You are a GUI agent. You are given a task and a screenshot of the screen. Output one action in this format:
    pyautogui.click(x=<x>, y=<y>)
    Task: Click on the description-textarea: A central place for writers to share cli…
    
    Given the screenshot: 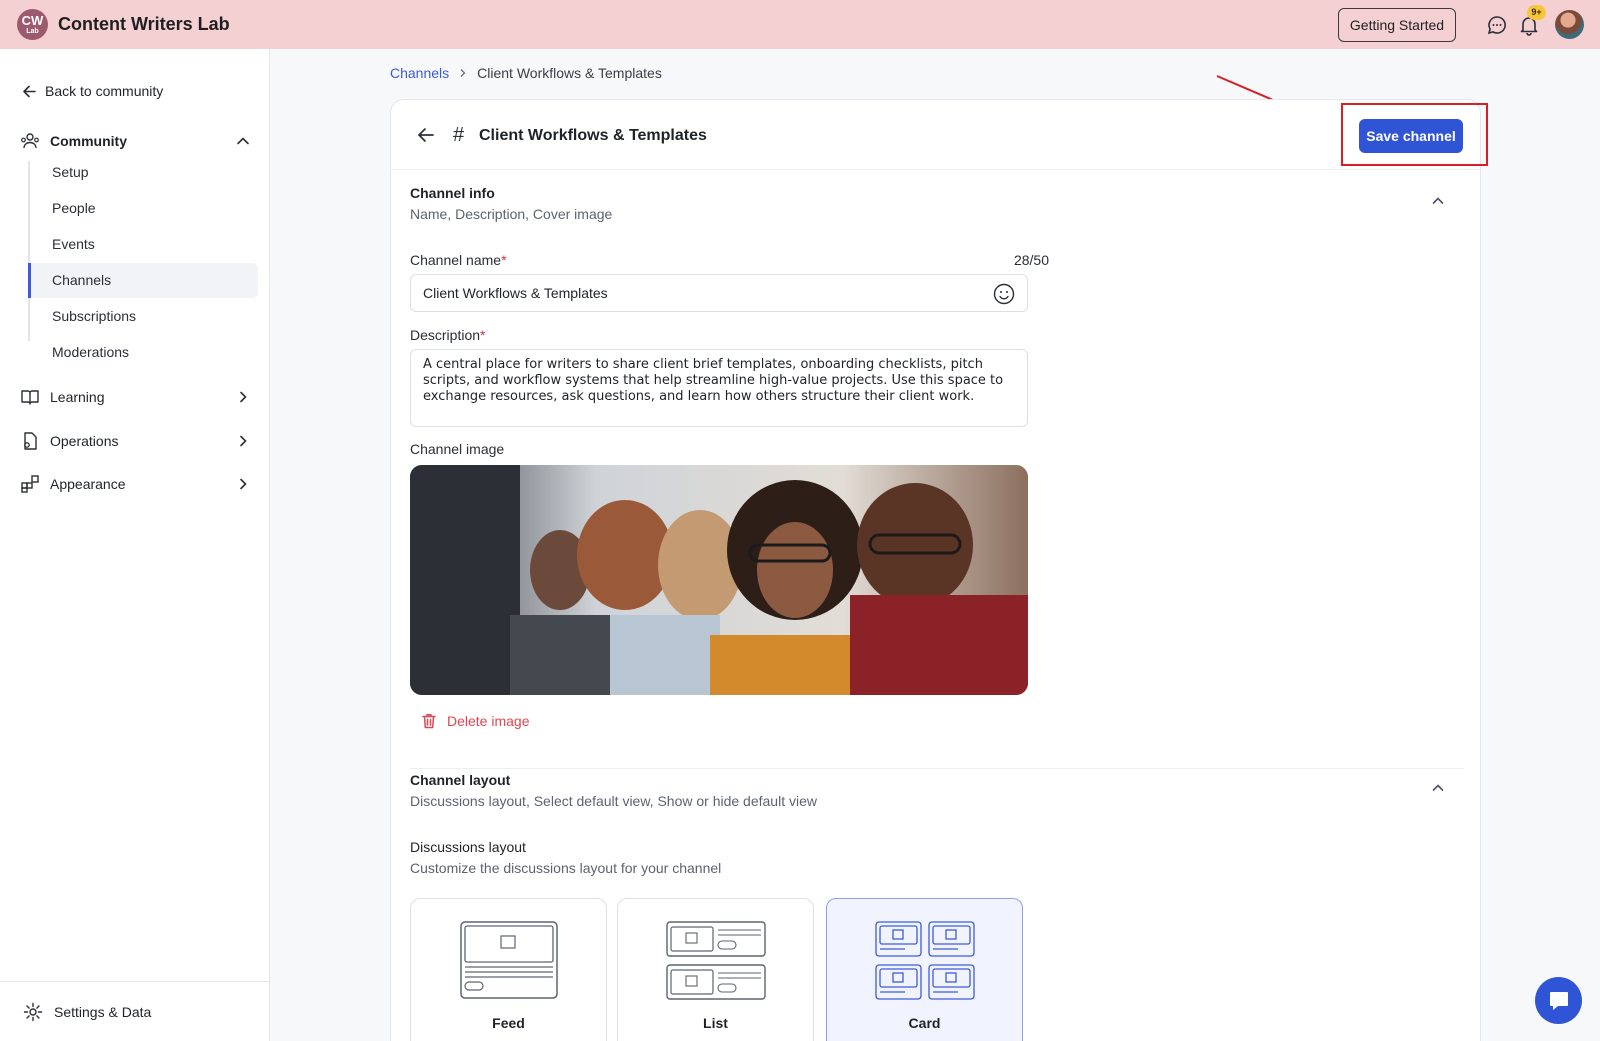 What is the action you would take?
    pyautogui.click(x=719, y=388)
    